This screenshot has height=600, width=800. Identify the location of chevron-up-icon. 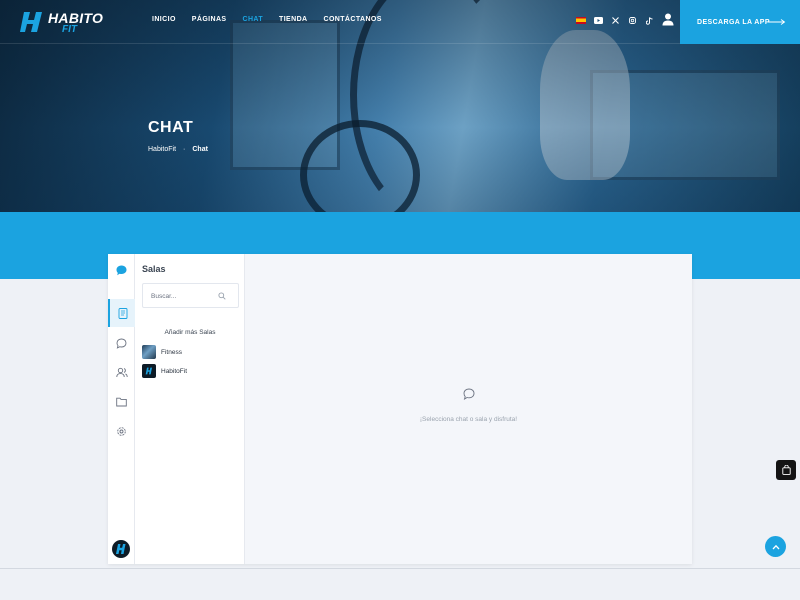
(775, 546).